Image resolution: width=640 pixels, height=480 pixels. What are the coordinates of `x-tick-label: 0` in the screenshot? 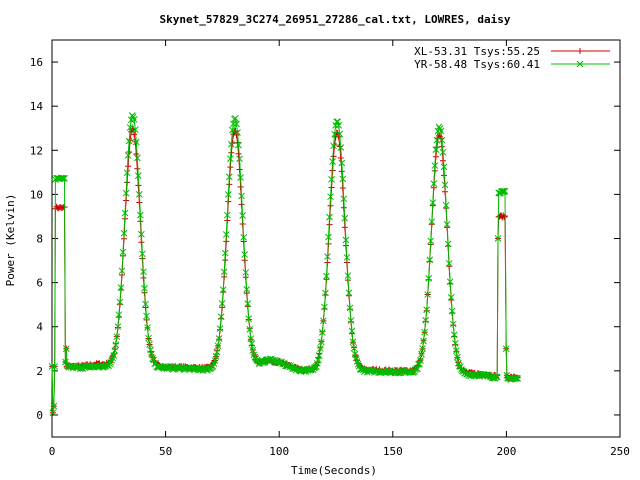 It's located at (52, 451).